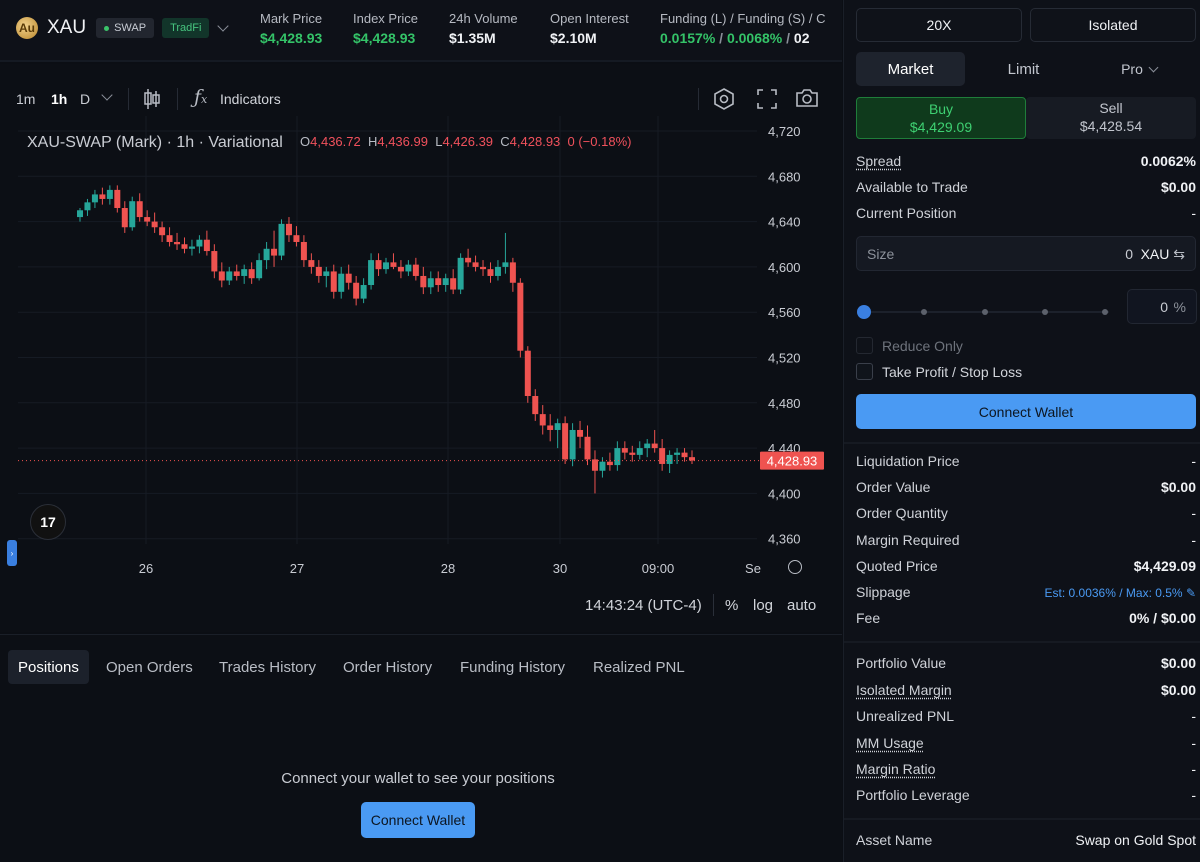 The image size is (1200, 862). Describe the element at coordinates (483, 18) in the screenshot. I see `volume-label: 24h Volume` at that location.